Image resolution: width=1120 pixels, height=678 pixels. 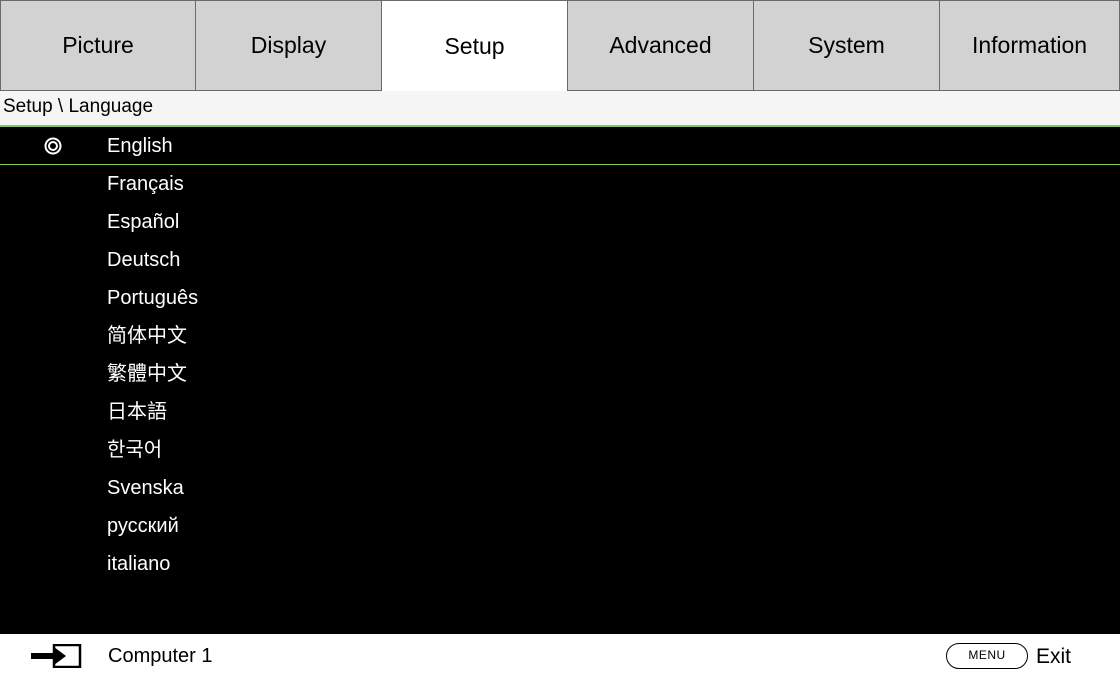 I want to click on language-label: italiano, so click(x=139, y=564).